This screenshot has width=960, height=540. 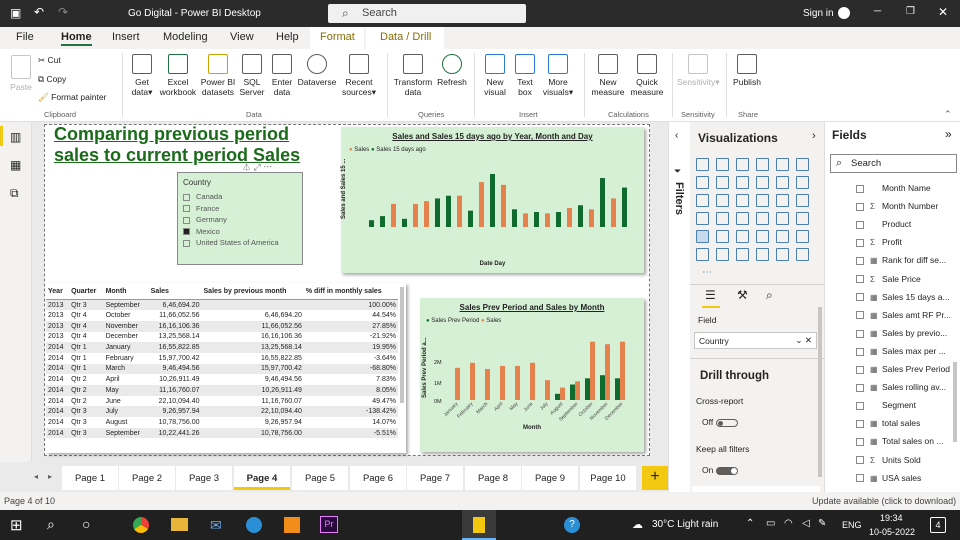 I want to click on avatar-icon, so click(x=844, y=13).